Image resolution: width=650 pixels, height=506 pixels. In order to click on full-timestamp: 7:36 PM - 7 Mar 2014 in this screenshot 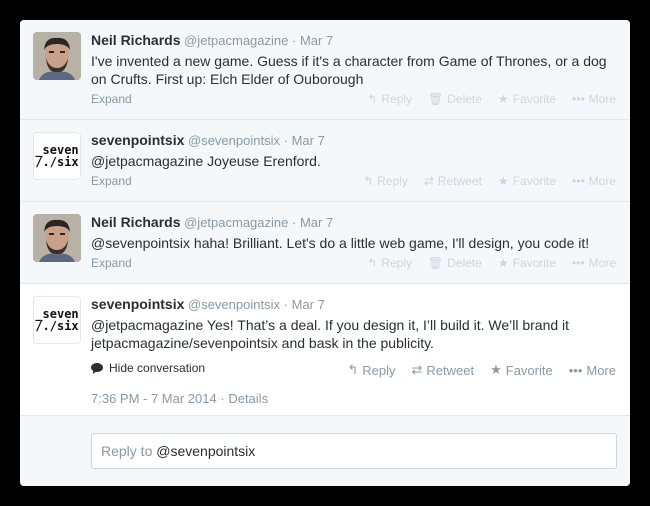, I will do `click(154, 398)`.